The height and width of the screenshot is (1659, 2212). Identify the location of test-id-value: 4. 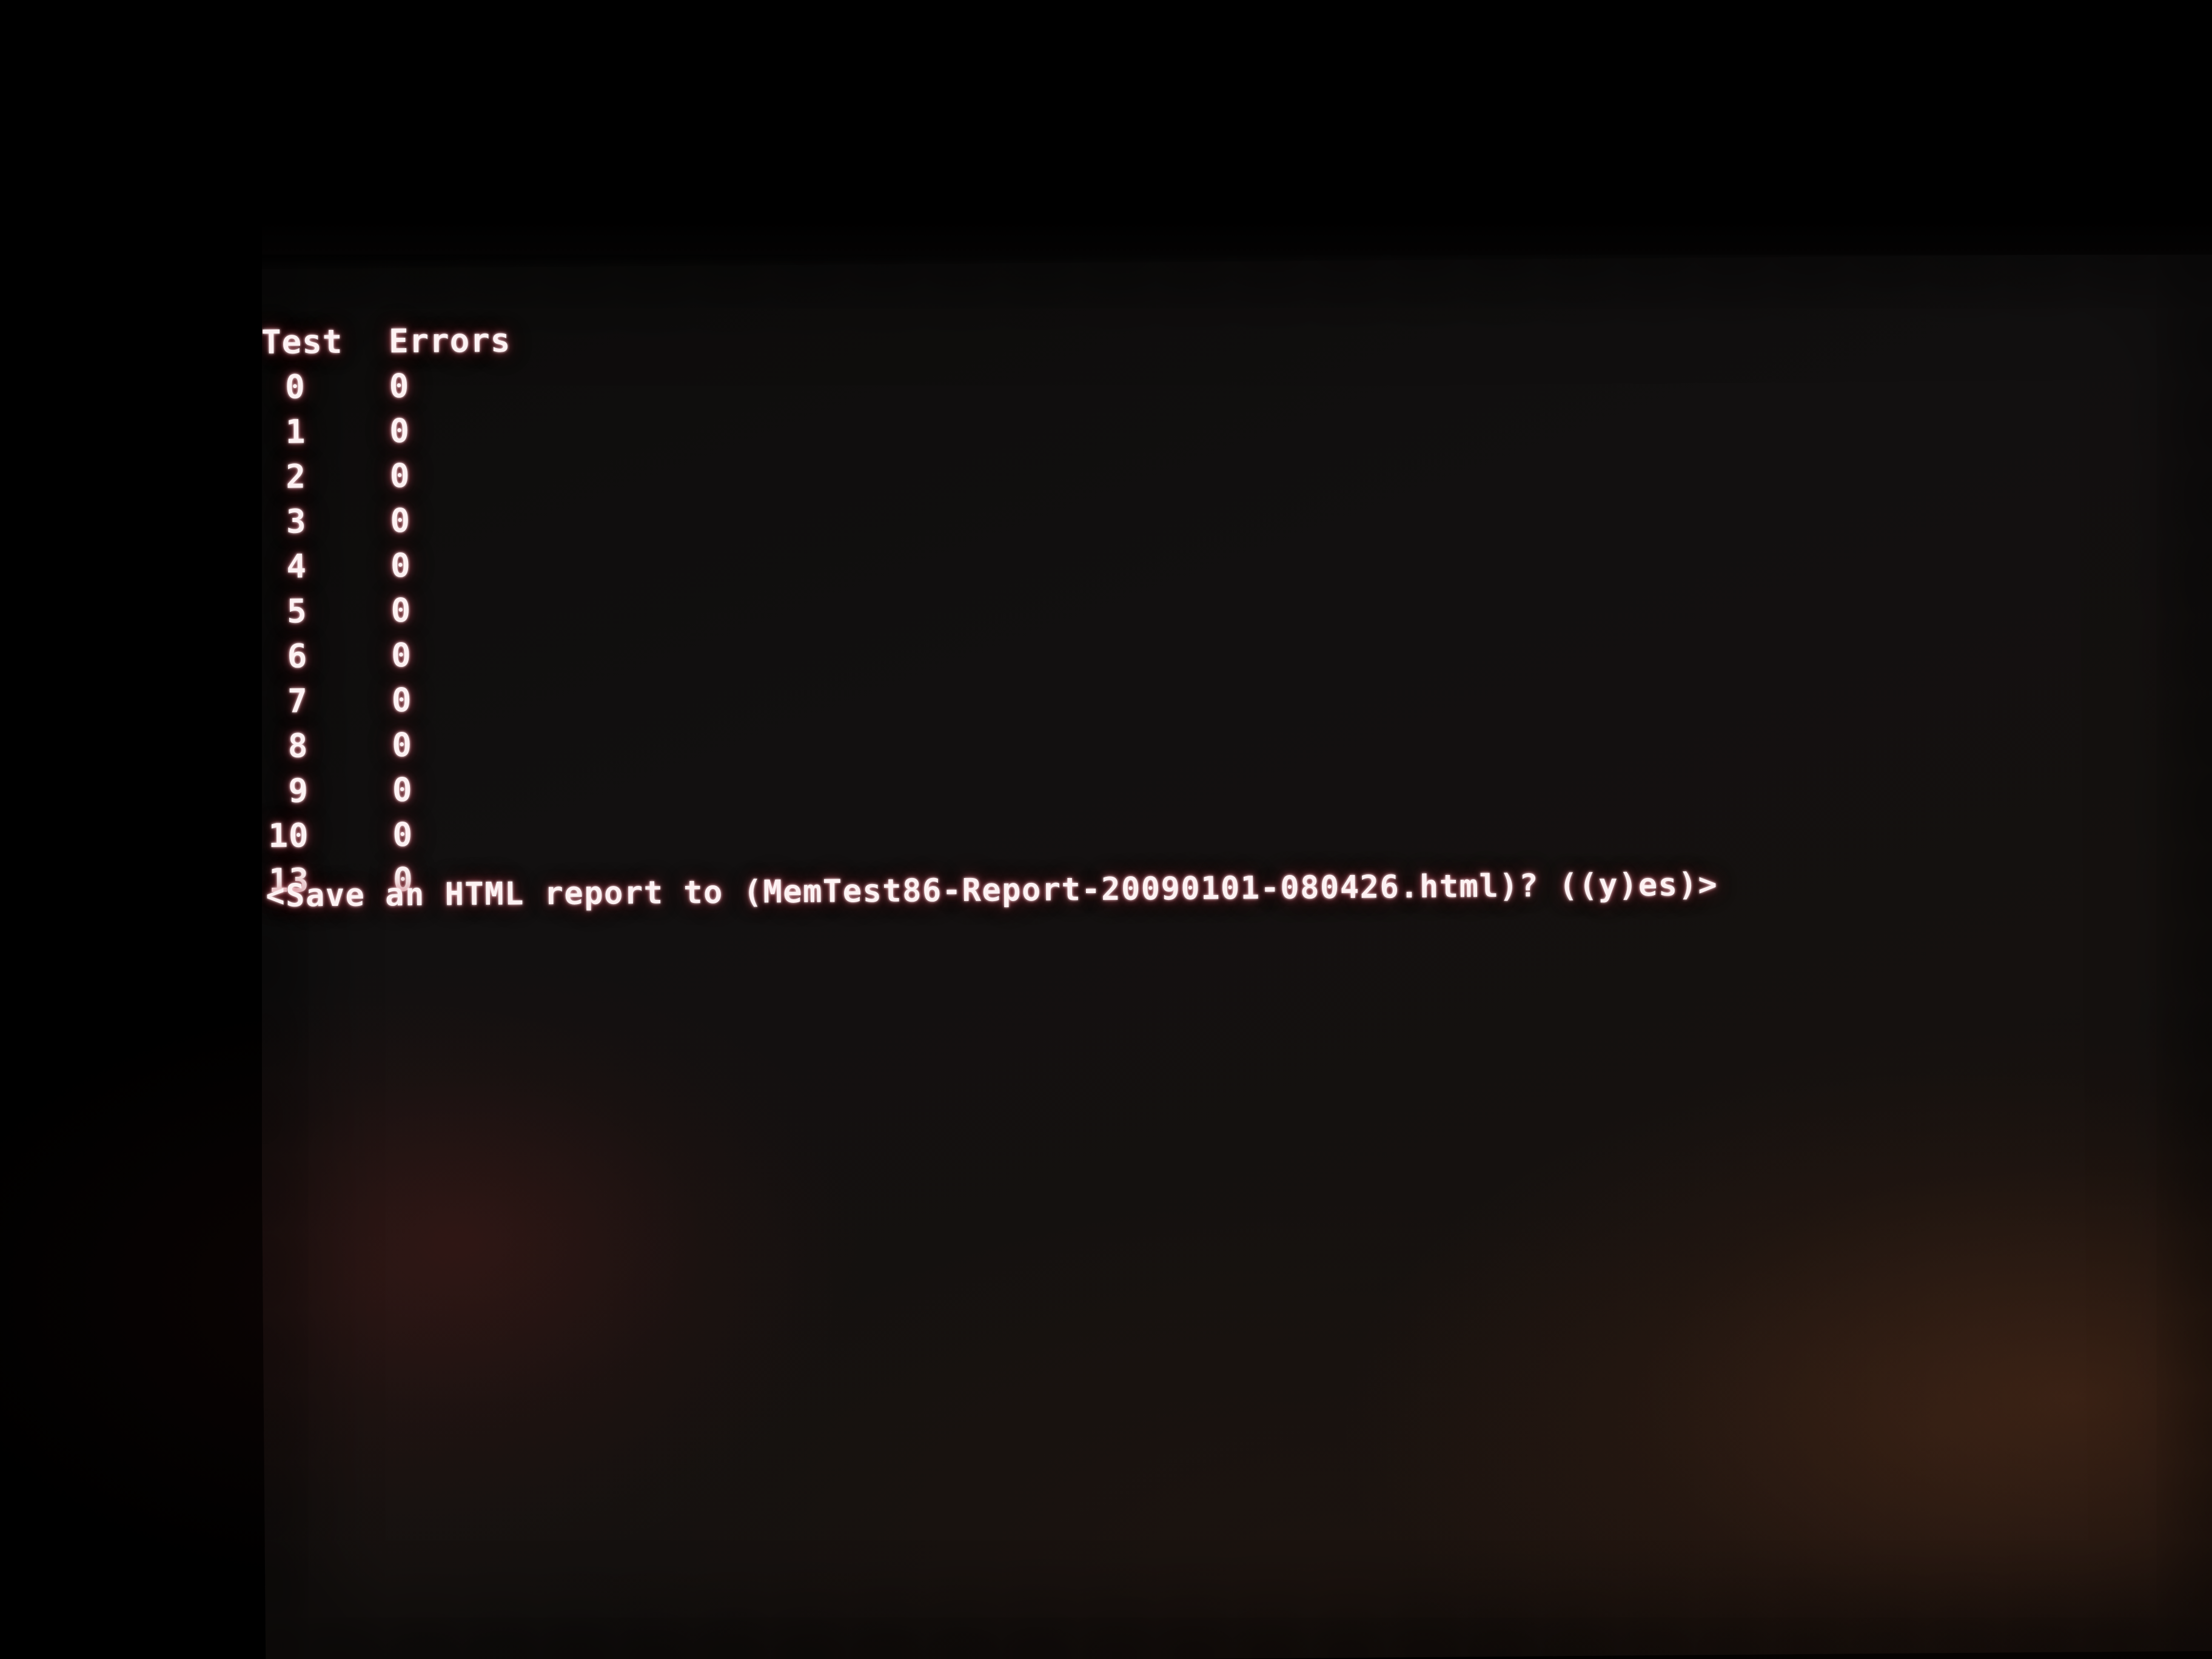
(296, 566).